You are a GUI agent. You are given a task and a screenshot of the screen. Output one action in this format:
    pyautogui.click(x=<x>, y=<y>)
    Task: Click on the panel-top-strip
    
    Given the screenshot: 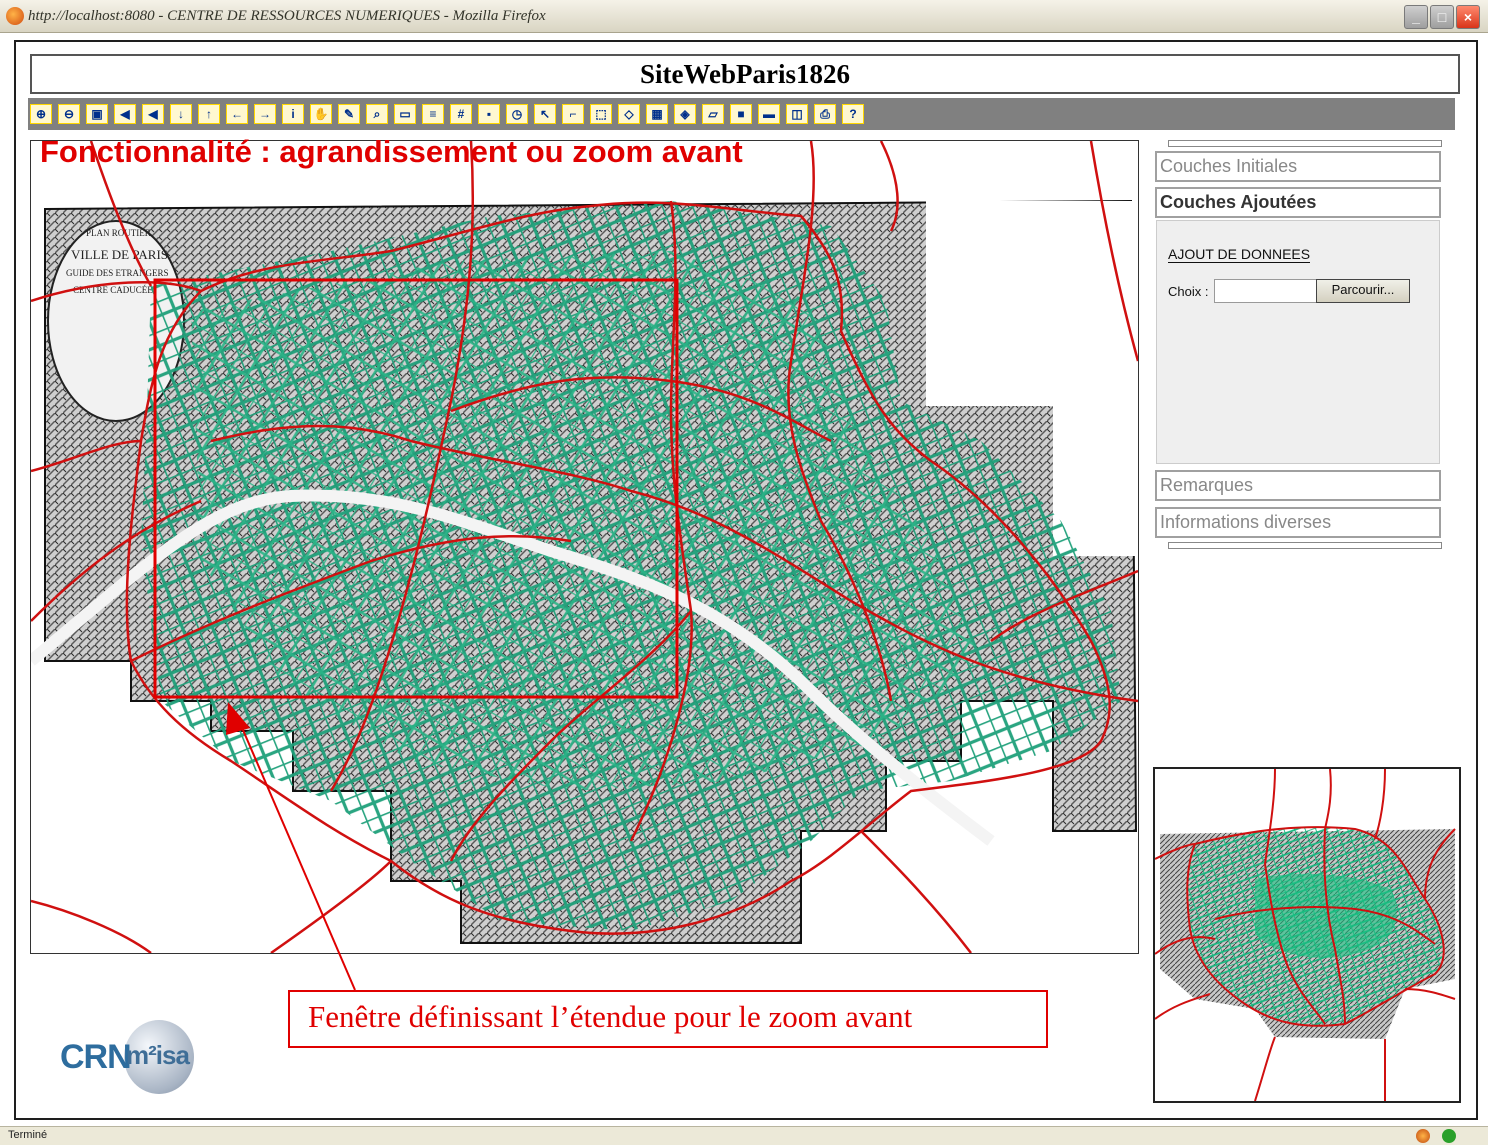 What is the action you would take?
    pyautogui.click(x=1305, y=143)
    